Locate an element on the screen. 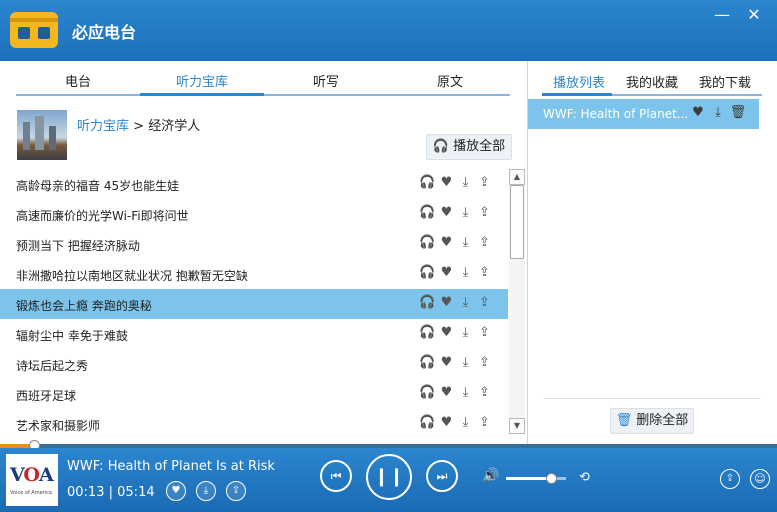  list-item-selected: 锻炼也会上瘾 奔跑的奥秘 🎧 ♥ ⤓ ⇪ is located at coordinates (254, 304).